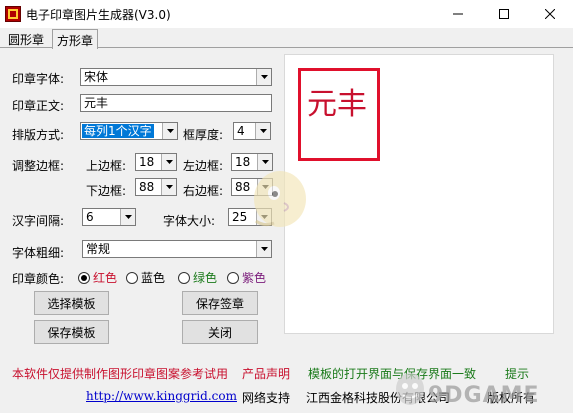  I want to click on font-label: 印章字体:, so click(38, 79).